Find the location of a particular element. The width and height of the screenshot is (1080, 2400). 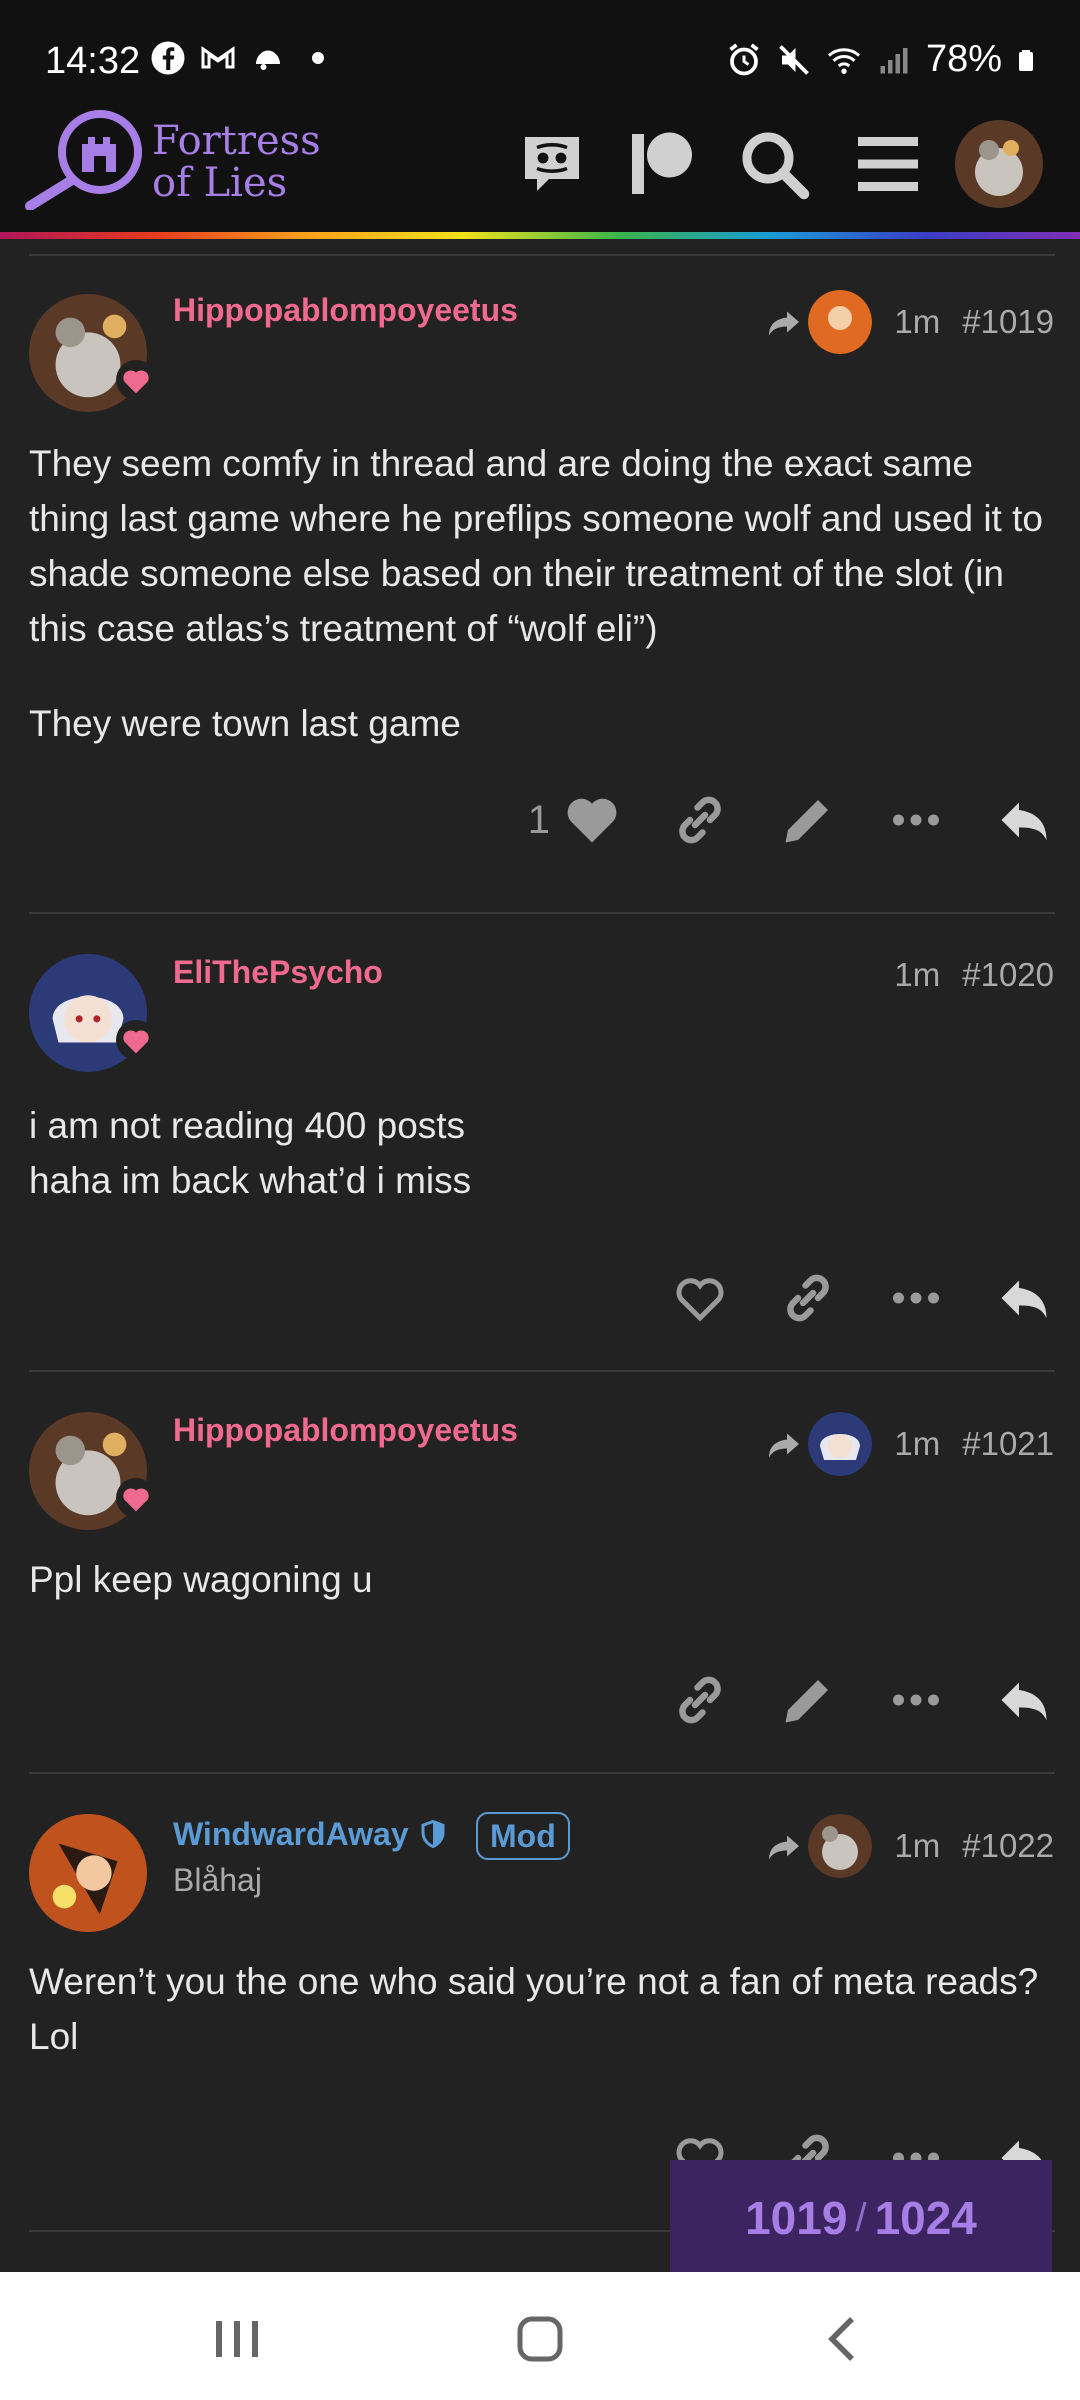

like-count: 1 is located at coordinates (538, 819).